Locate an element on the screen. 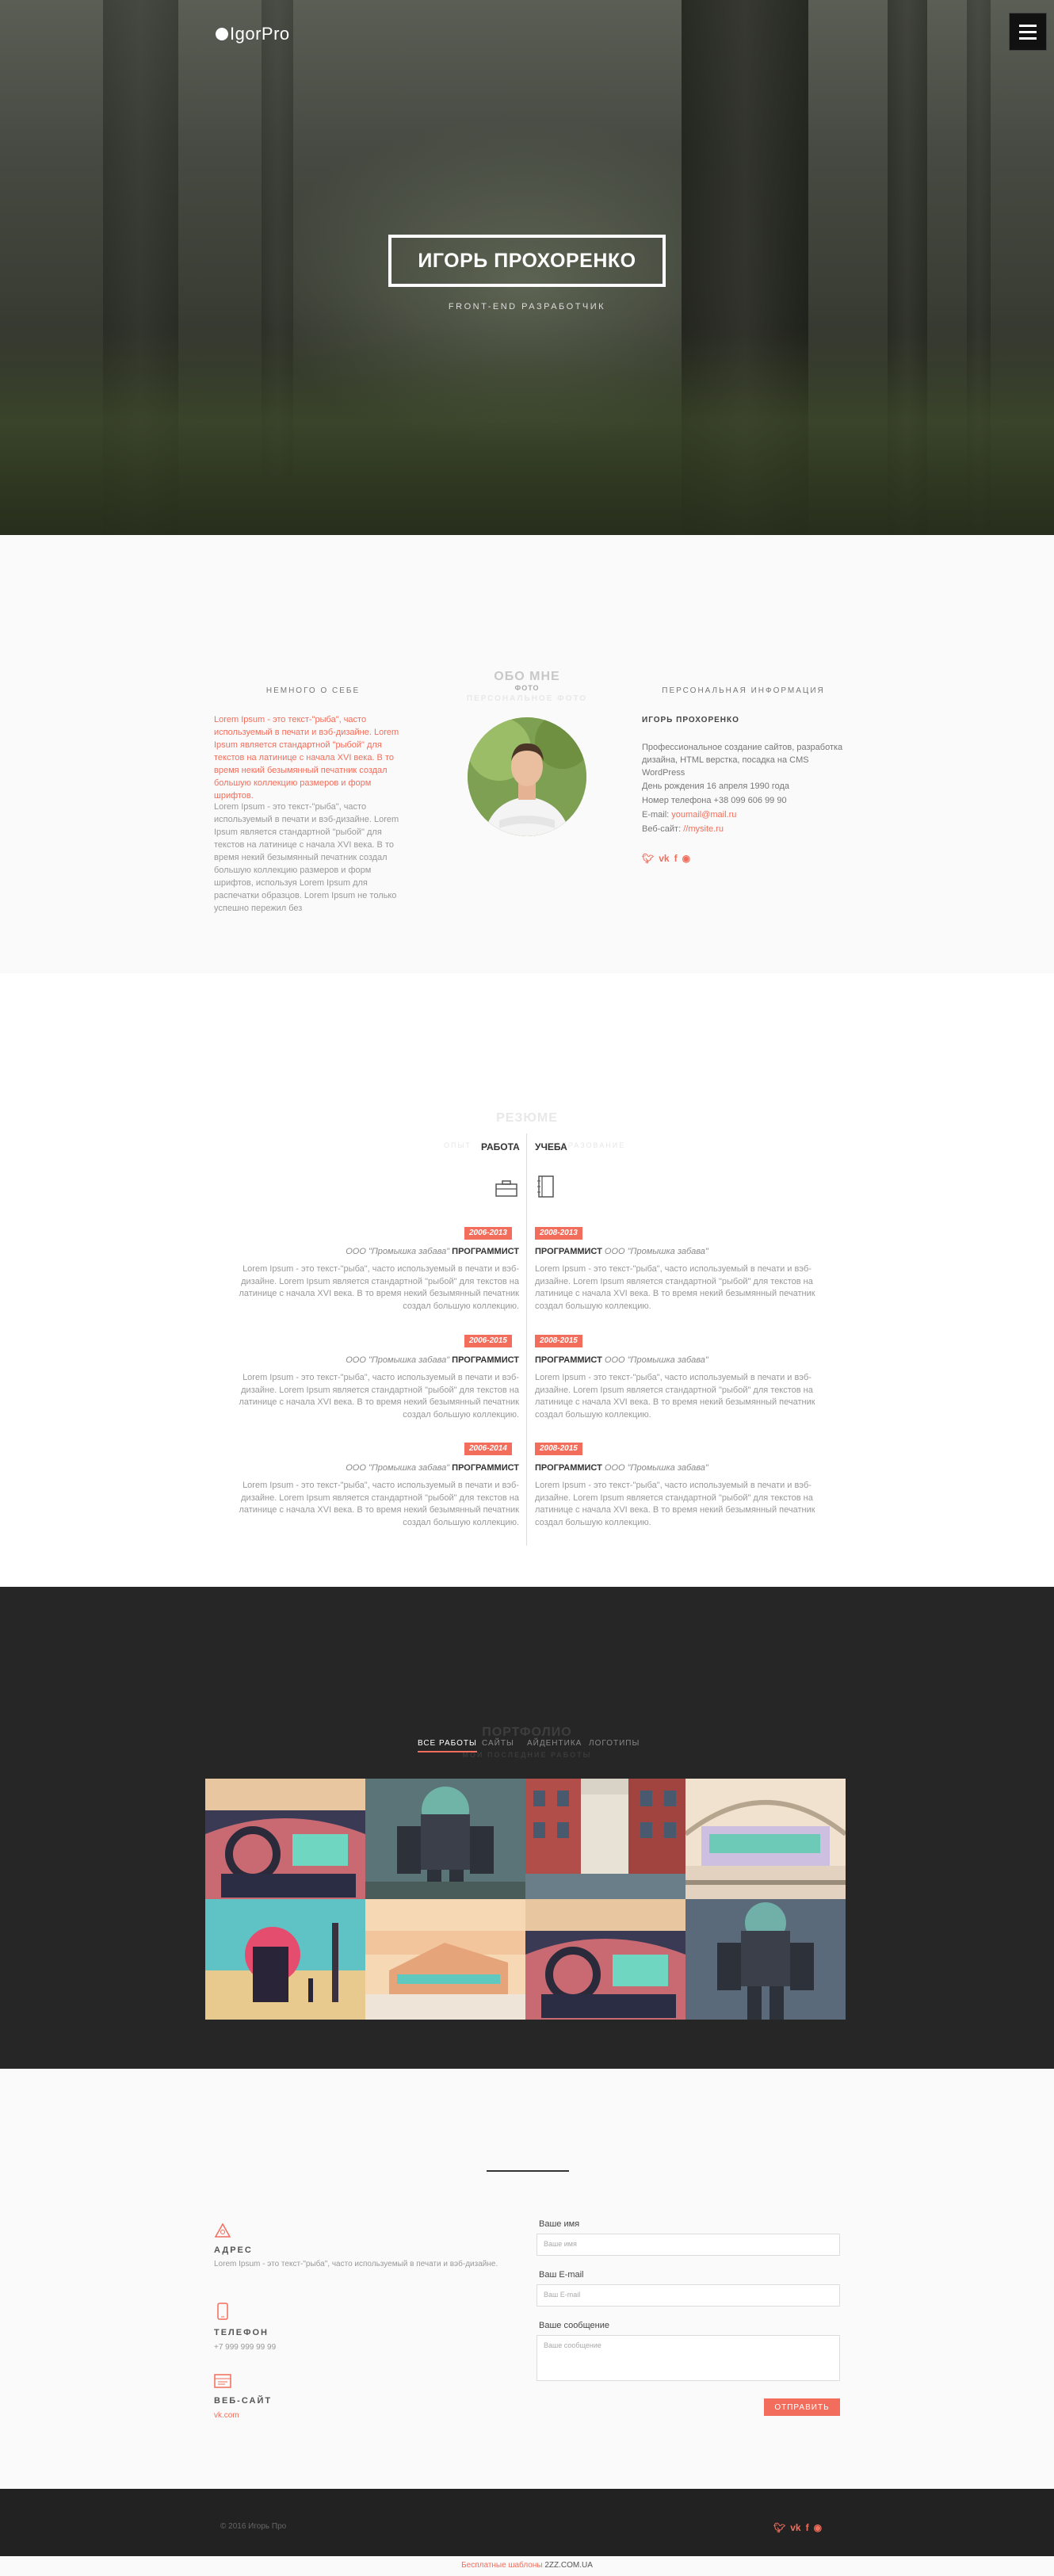  avatar is located at coordinates (527, 776).